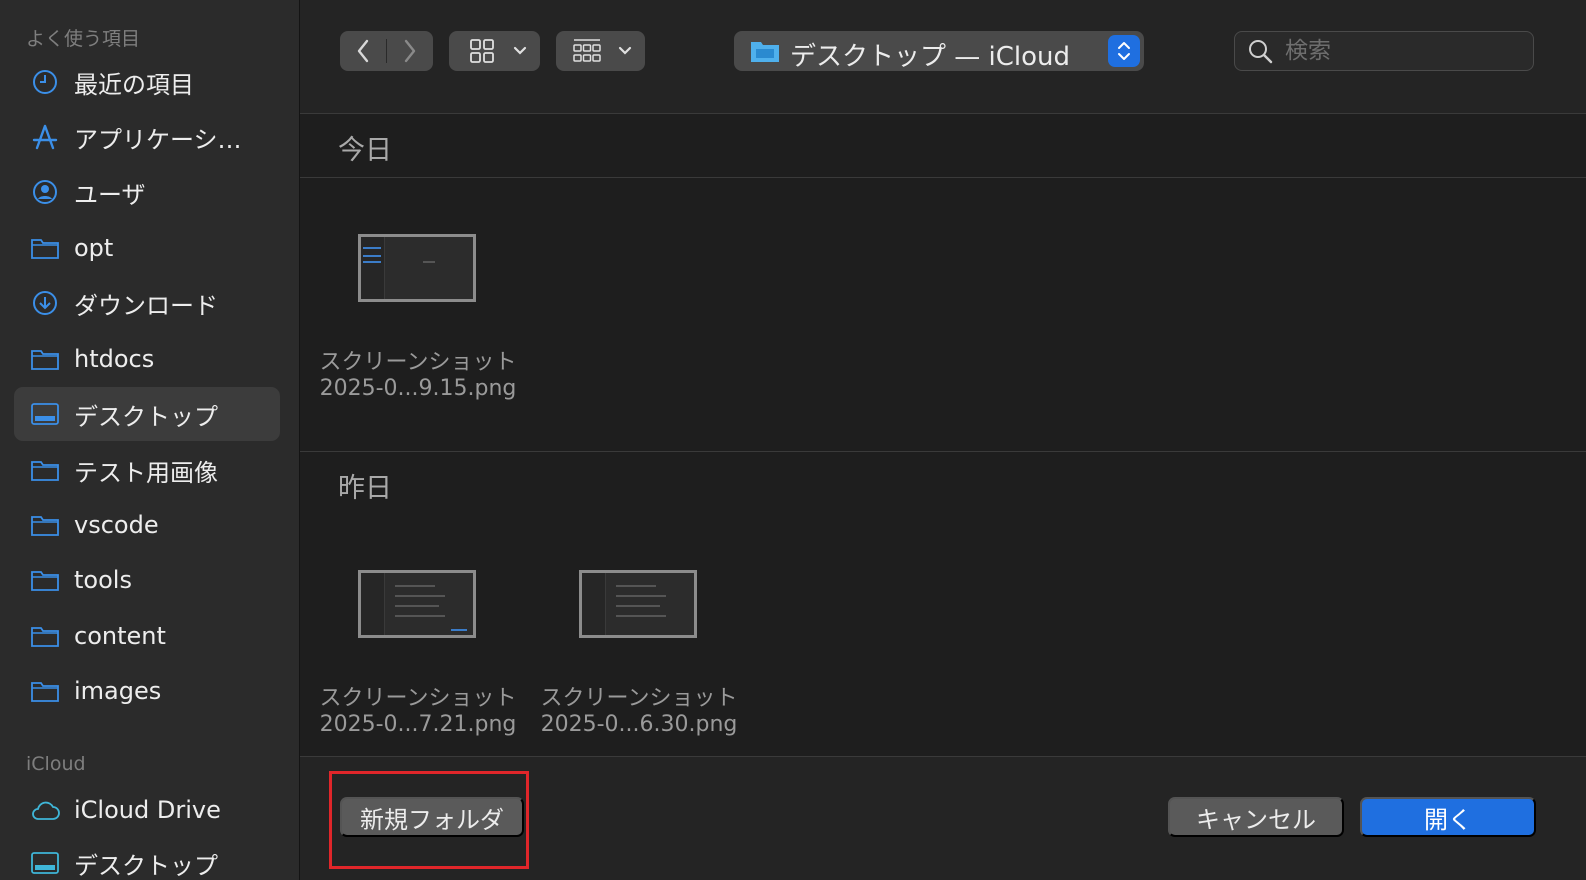  Describe the element at coordinates (1405, 51) in the screenshot. I see `search-input` at that location.